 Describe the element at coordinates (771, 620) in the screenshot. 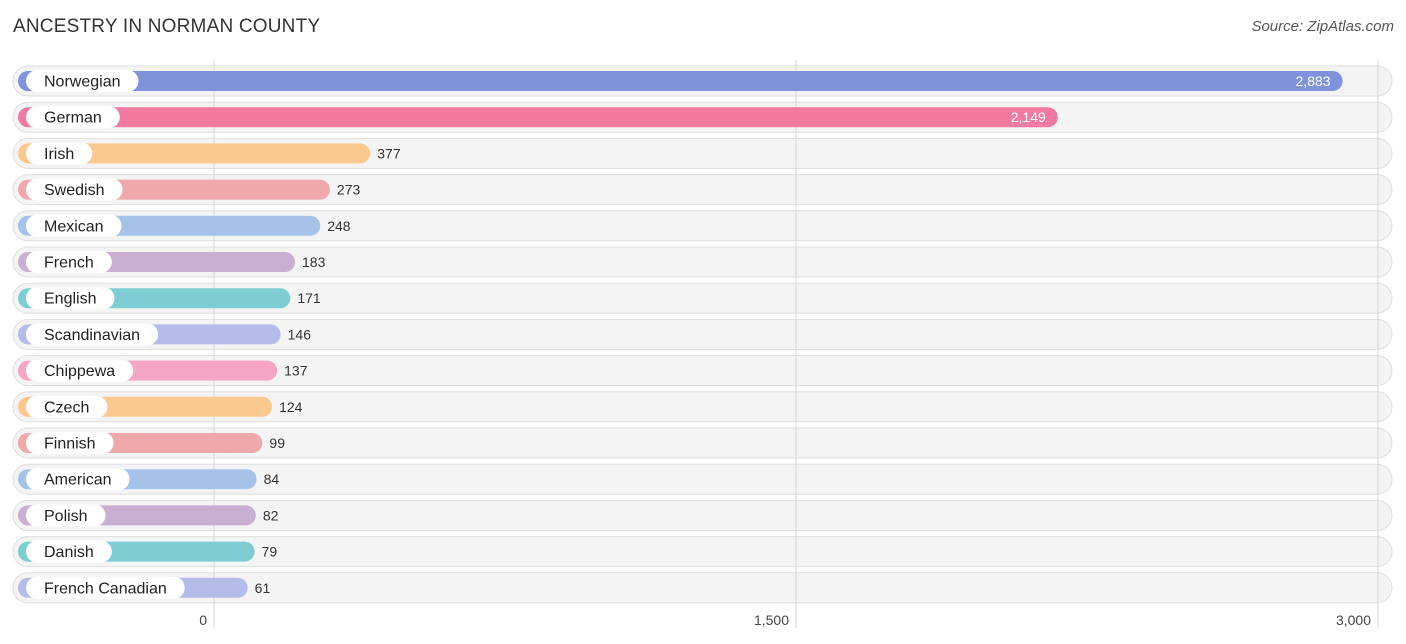

I see `x-tick-label: 1,500` at that location.